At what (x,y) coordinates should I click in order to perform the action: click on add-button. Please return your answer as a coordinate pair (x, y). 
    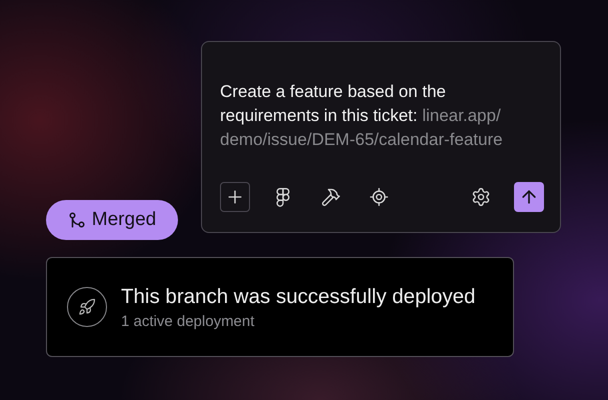
    Looking at the image, I should click on (235, 197).